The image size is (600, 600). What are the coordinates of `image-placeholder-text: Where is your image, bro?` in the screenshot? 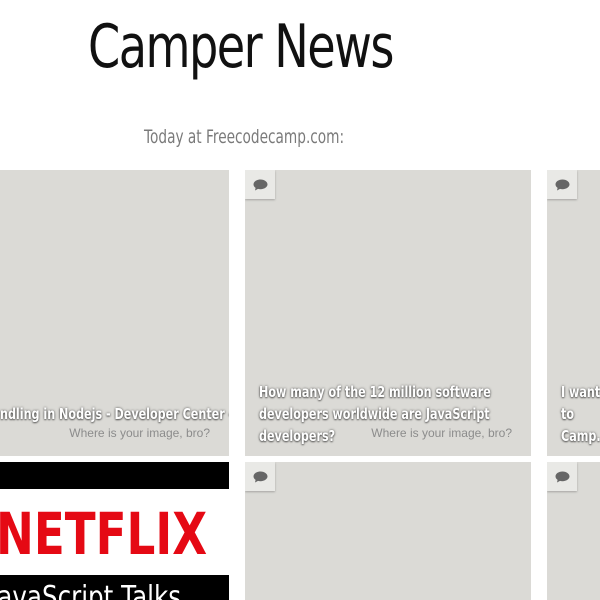 It's located at (139, 433).